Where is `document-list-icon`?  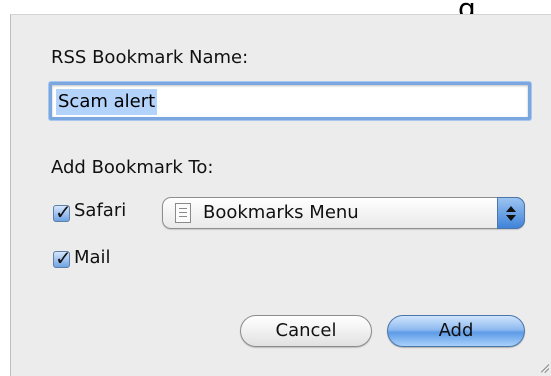
document-list-icon is located at coordinates (183, 213).